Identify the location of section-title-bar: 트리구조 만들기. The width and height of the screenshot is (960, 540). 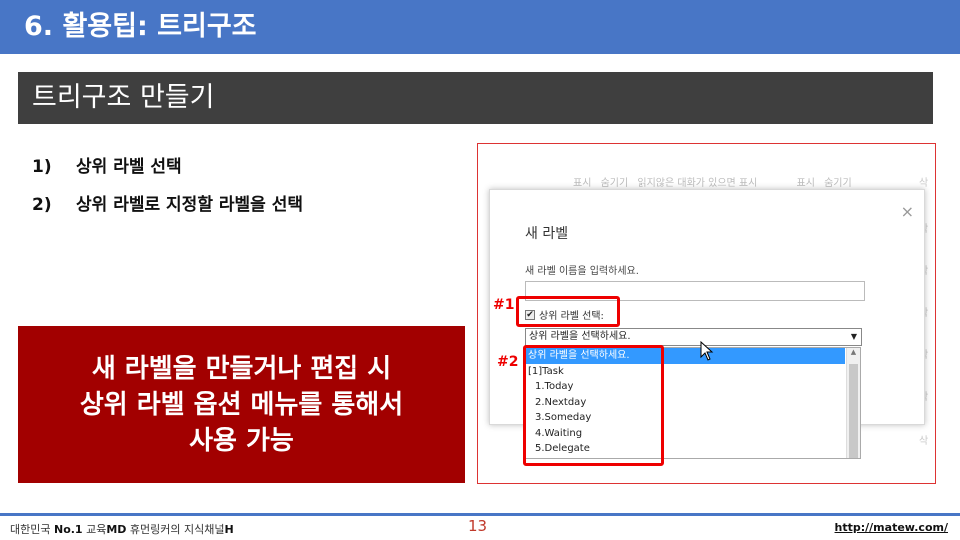
(475, 98).